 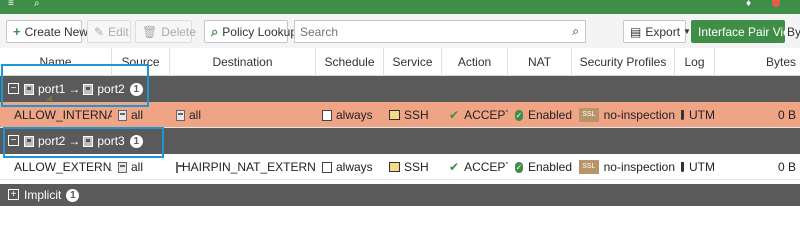 What do you see at coordinates (757, 62) in the screenshot?
I see `column-header-bytes: Bytes` at bounding box center [757, 62].